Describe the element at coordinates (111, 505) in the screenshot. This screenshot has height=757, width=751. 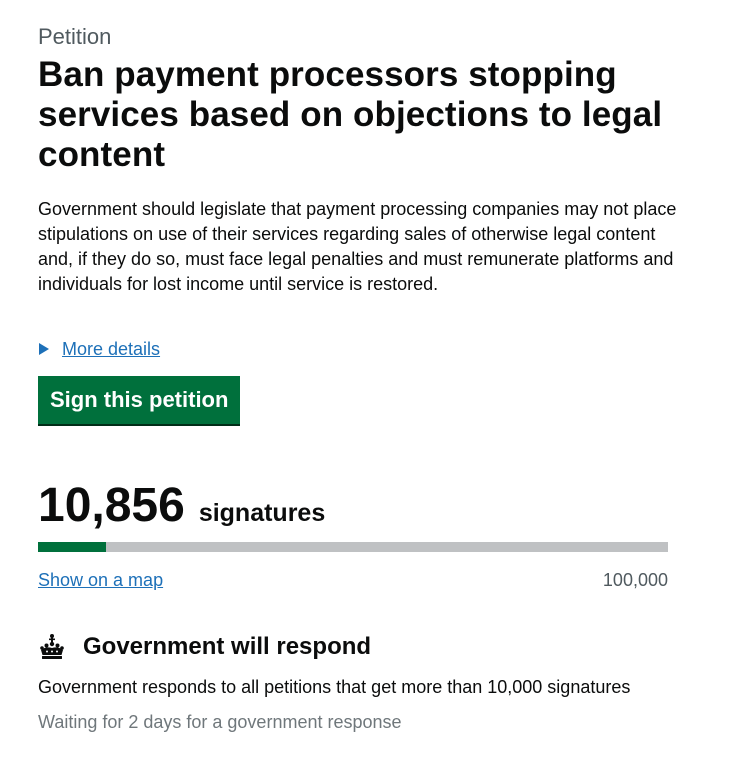
I see `signature-count-number: 10,856` at that location.